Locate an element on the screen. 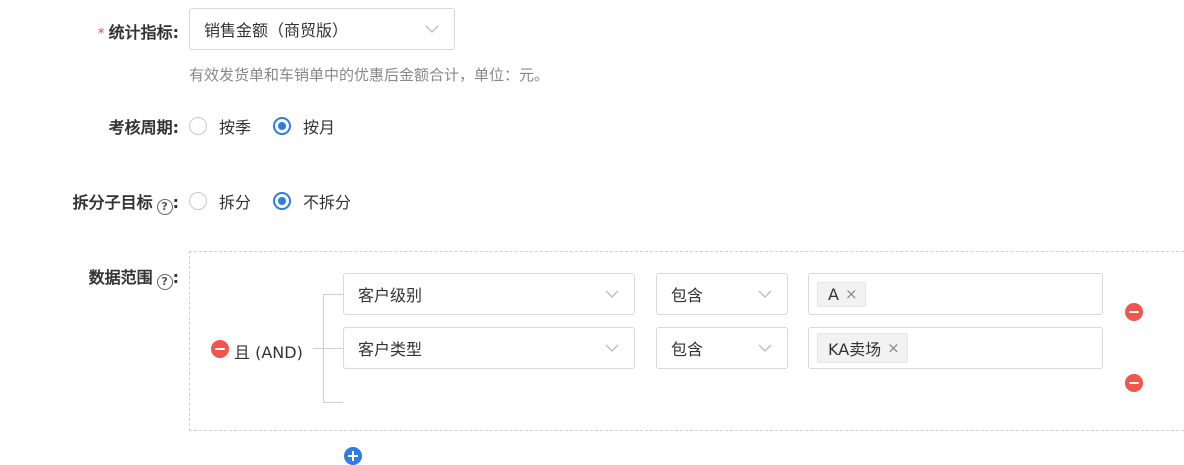 This screenshot has height=465, width=1184. metric-hint: 有效发货单和车销单中的优惠后金额合计，单位：元。 is located at coordinates (369, 75).